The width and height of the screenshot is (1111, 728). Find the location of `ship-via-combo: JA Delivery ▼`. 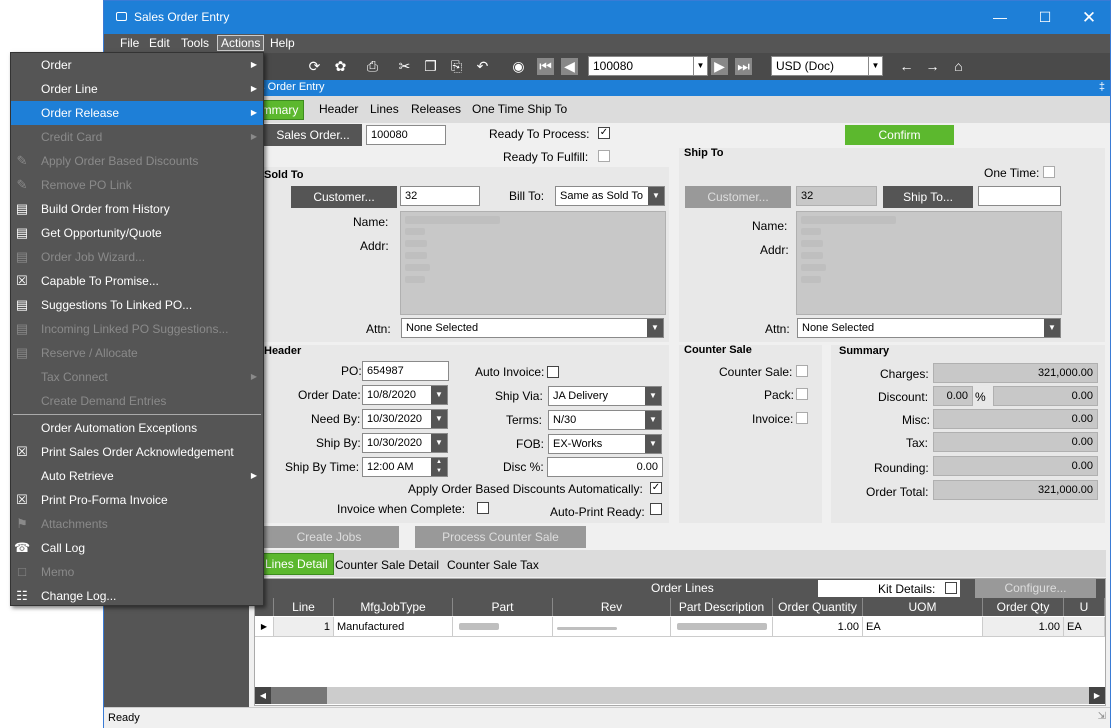

ship-via-combo: JA Delivery ▼ is located at coordinates (605, 396).